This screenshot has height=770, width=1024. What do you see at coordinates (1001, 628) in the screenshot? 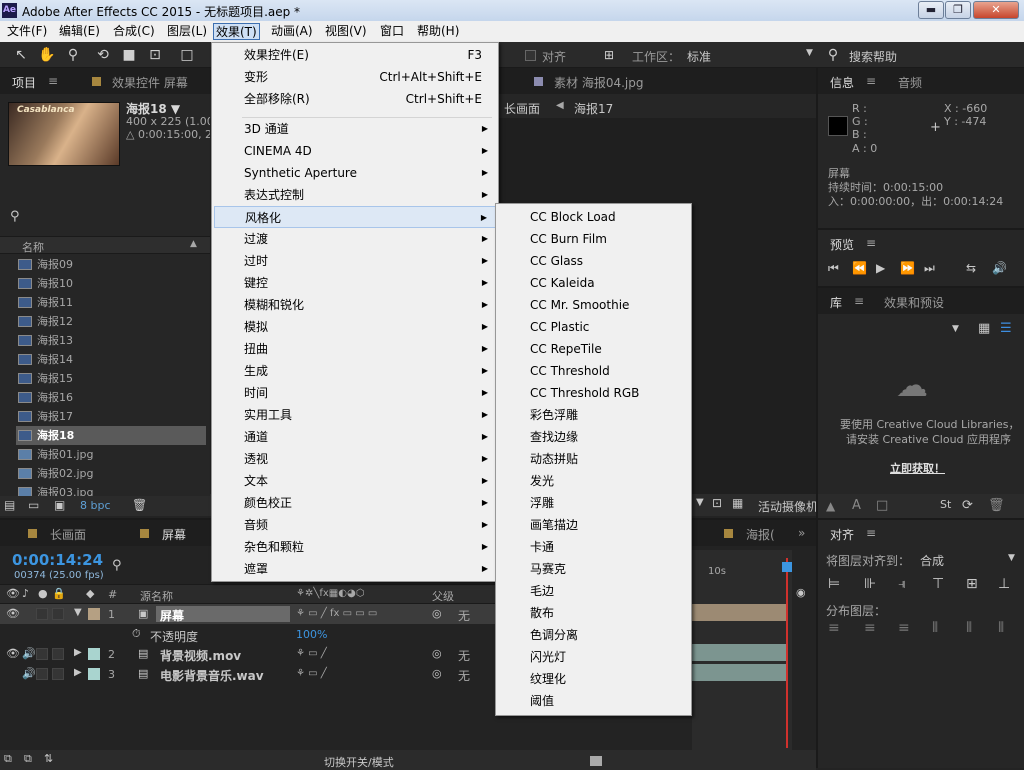
I see `distribute-right-icon: ⦀` at bounding box center [1001, 628].